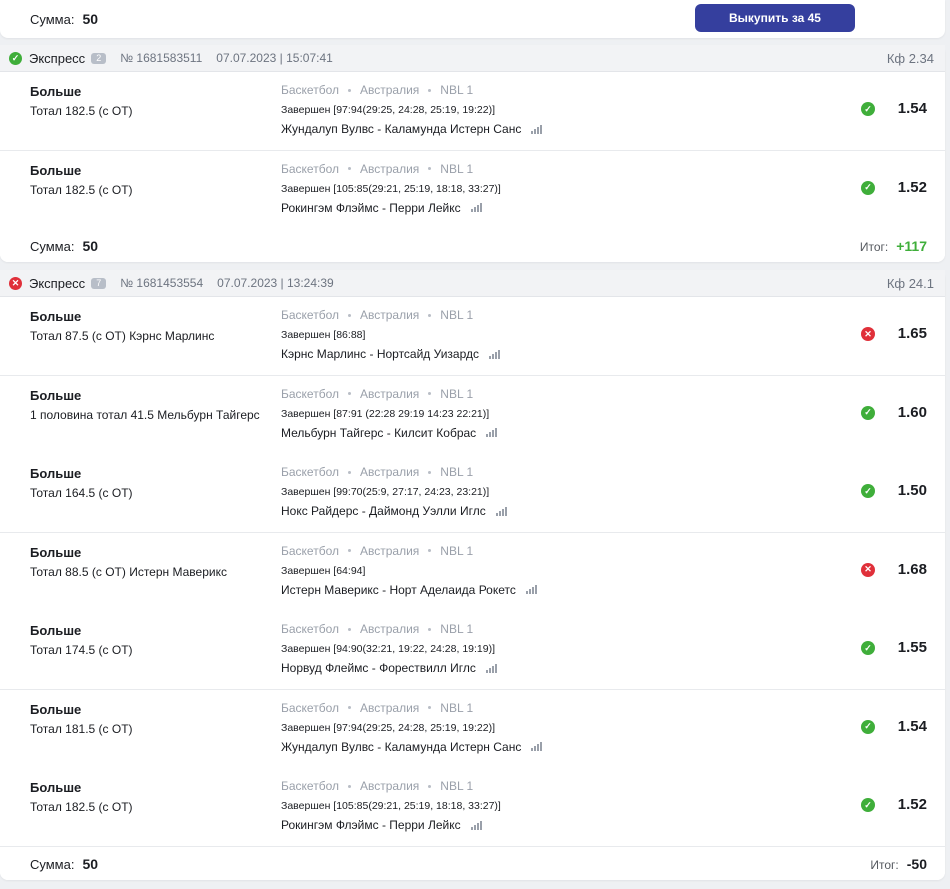  Describe the element at coordinates (378, 668) in the screenshot. I see `match-name: Норвуд Флеймс - Форествилл Иглс` at that location.